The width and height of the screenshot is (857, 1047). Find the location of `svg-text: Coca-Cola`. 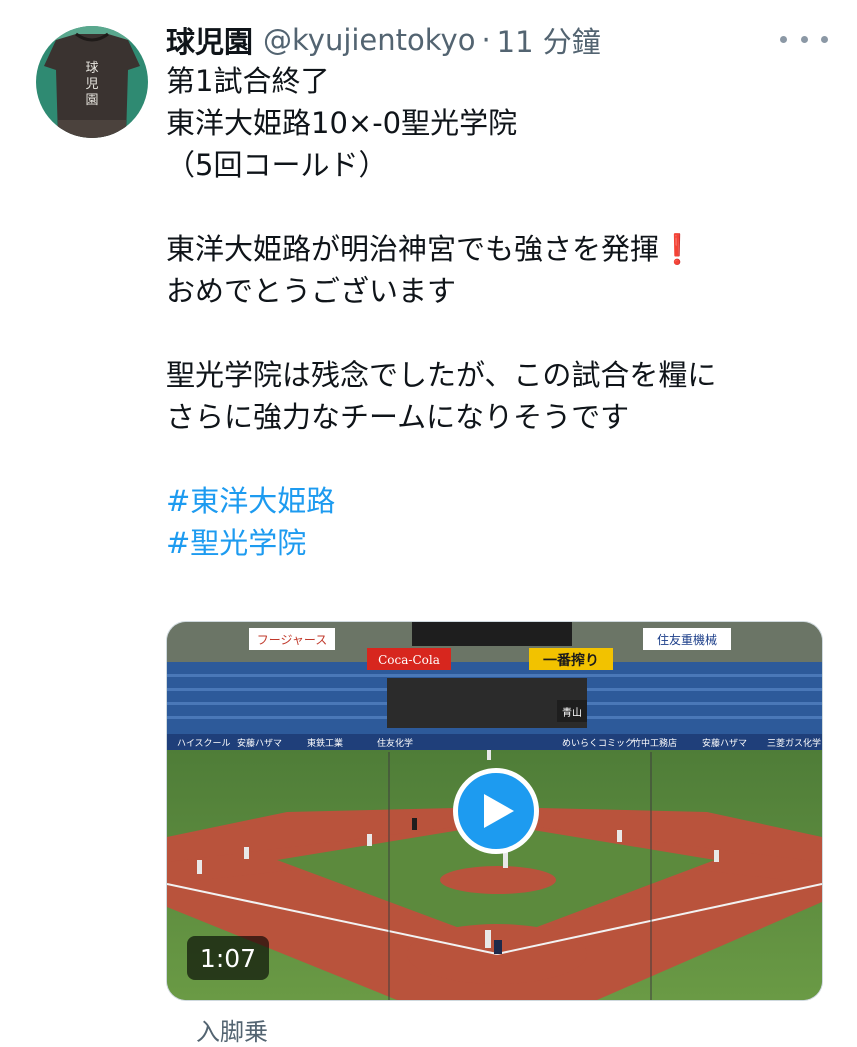

svg-text: Coca-Cola is located at coordinates (409, 660).